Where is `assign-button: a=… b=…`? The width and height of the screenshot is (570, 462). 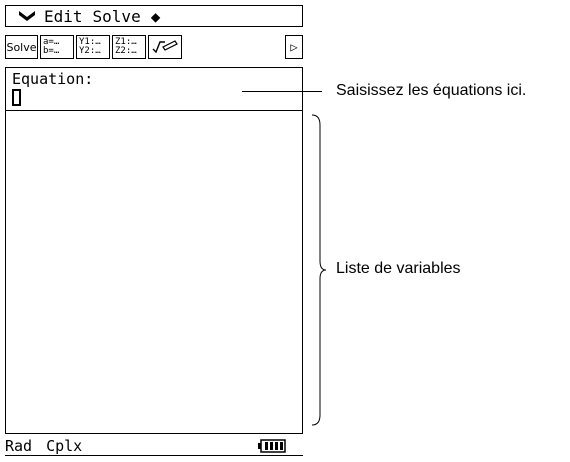 assign-button: a=… b=… is located at coordinates (57, 47).